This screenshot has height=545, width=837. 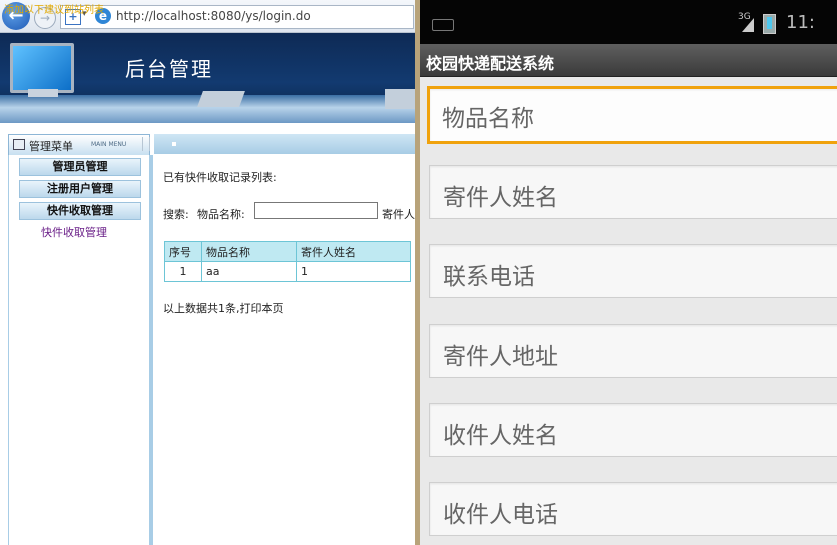 I want to click on input-hint: 收件人电话, so click(x=500, y=515).